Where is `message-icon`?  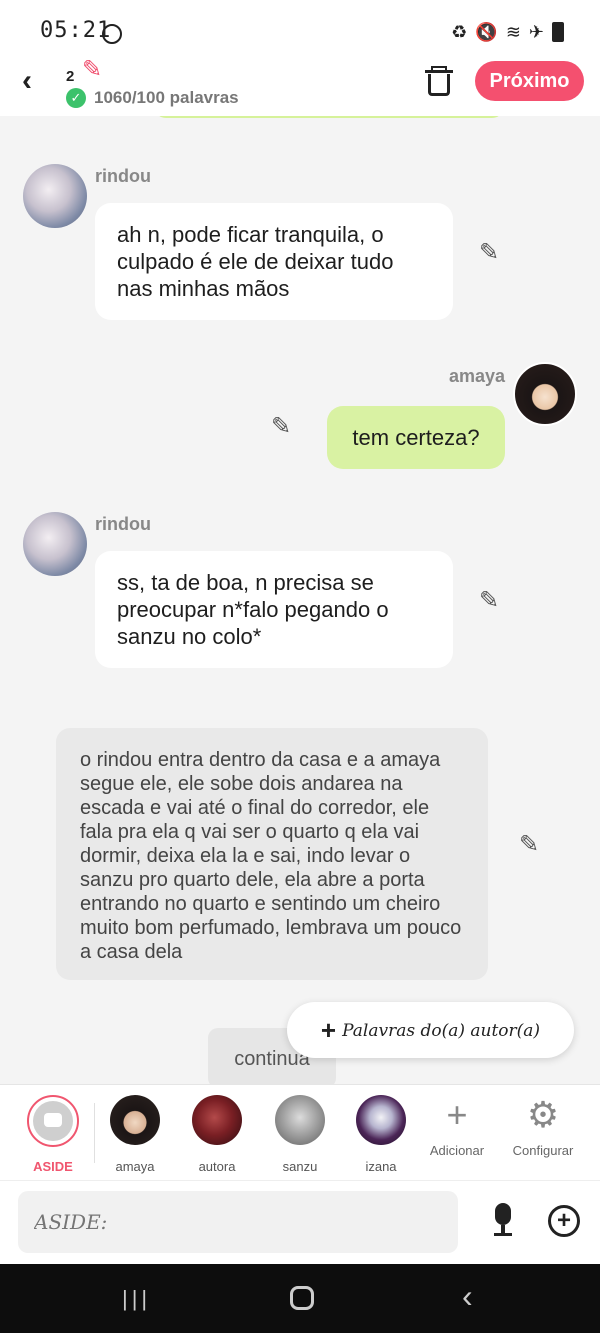 message-icon is located at coordinates (53, 1121).